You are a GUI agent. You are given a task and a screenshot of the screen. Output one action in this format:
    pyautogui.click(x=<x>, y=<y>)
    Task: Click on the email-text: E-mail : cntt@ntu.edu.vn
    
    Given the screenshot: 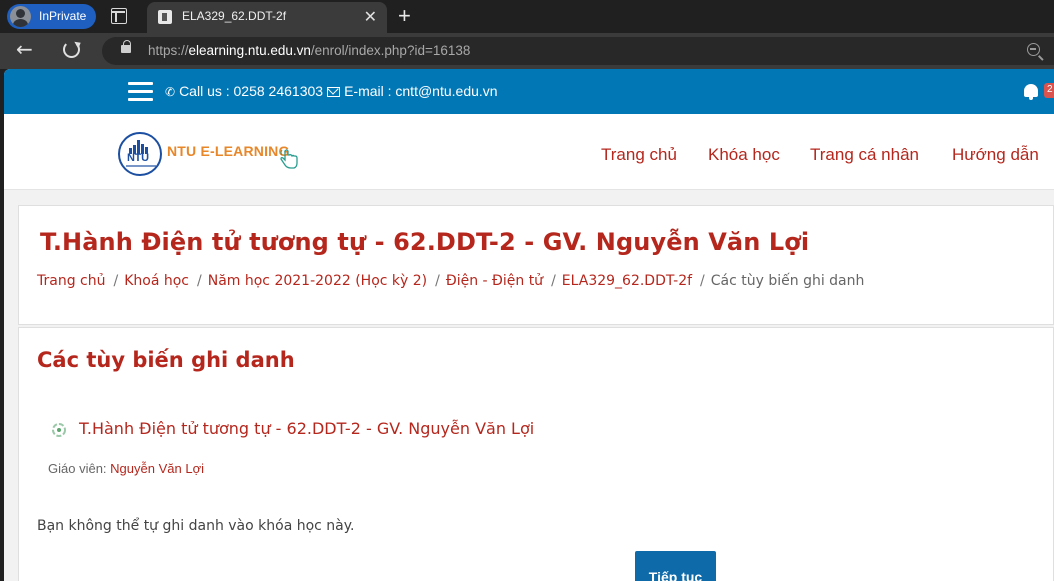 What is the action you would take?
    pyautogui.click(x=421, y=91)
    